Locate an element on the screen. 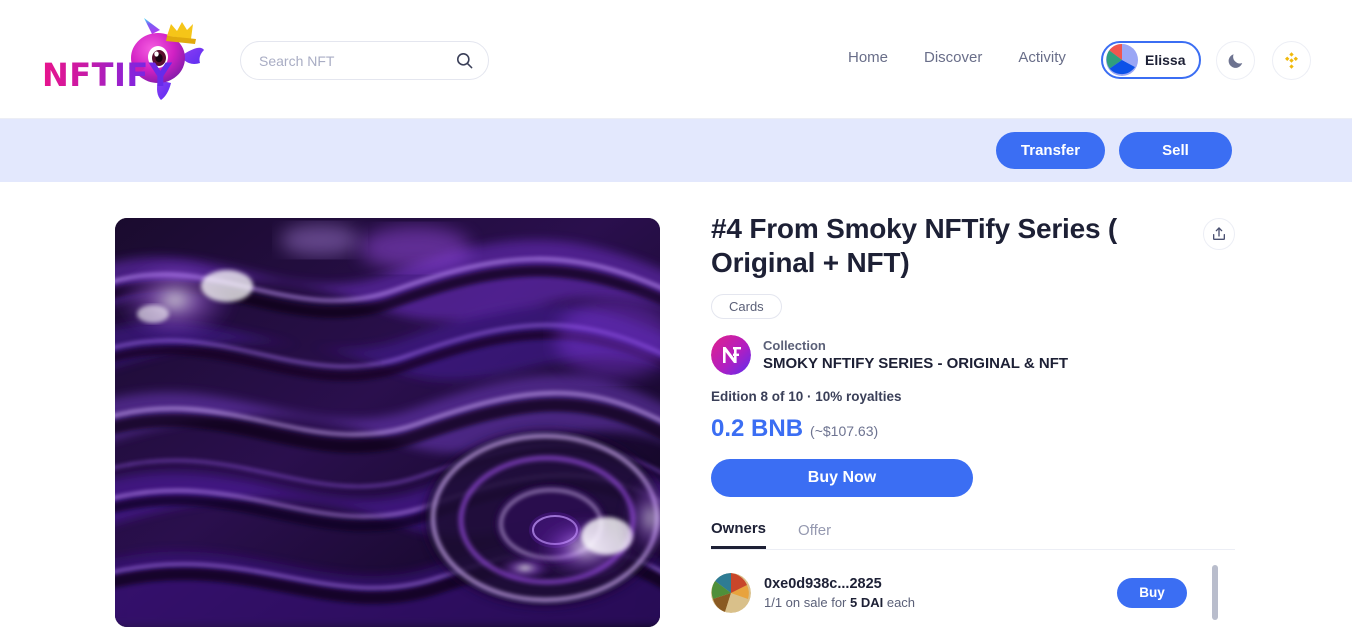 Image resolution: width=1352 pixels, height=627 pixels. user-profile-button: Elissa is located at coordinates (1151, 60).